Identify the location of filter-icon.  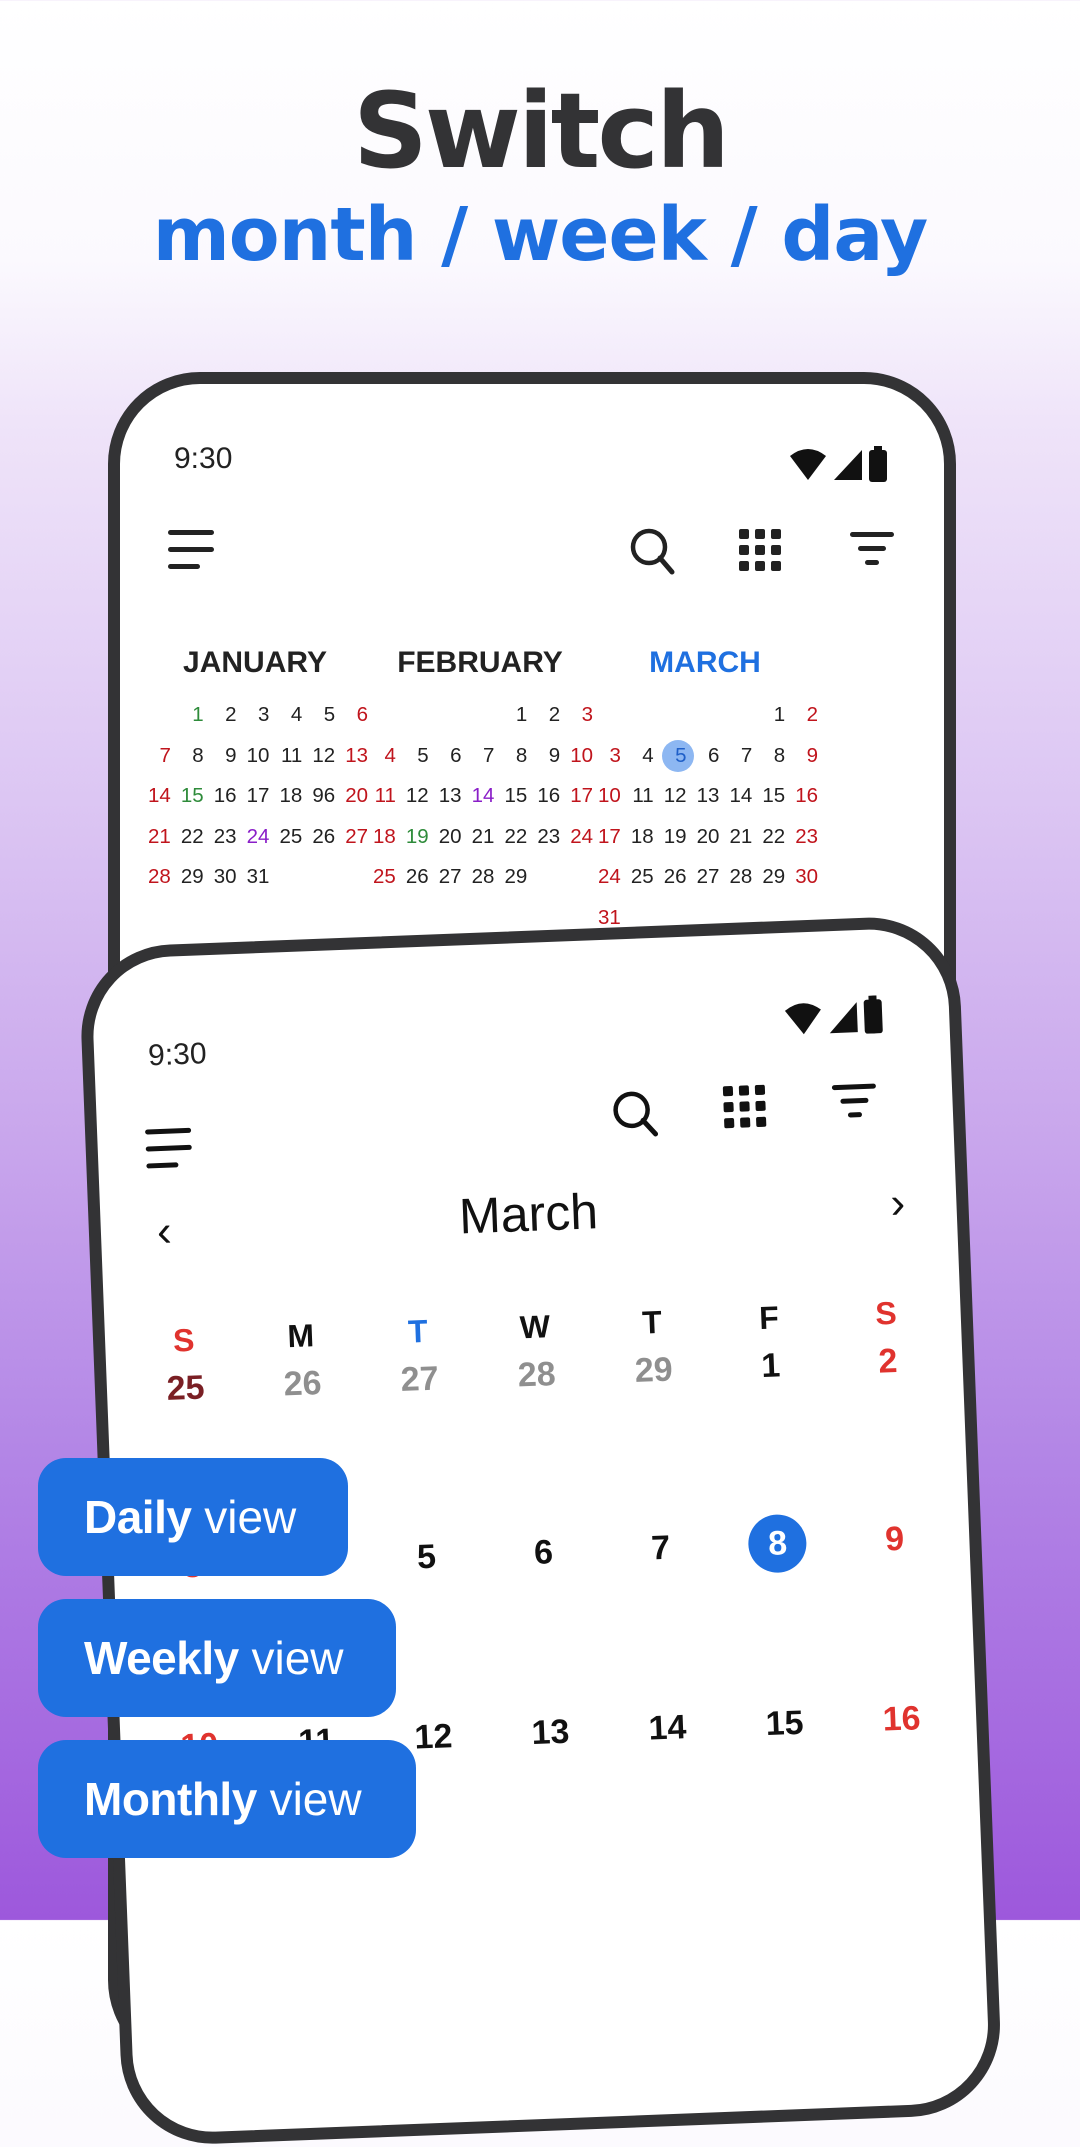
(872, 550).